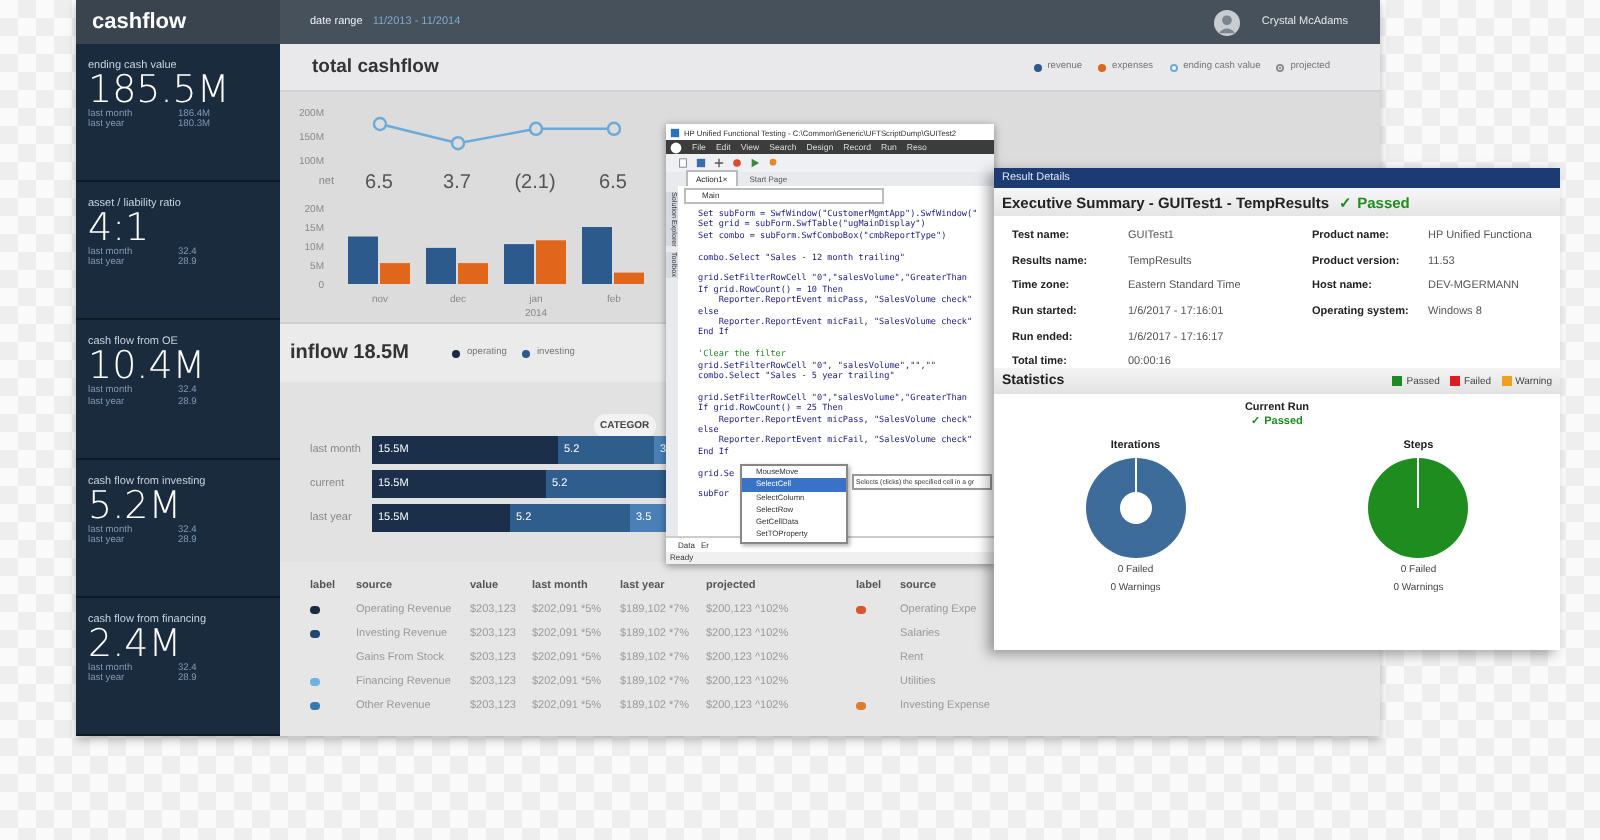  Describe the element at coordinates (135, 506) in the screenshot. I see `metric-value: 5.2M` at that location.